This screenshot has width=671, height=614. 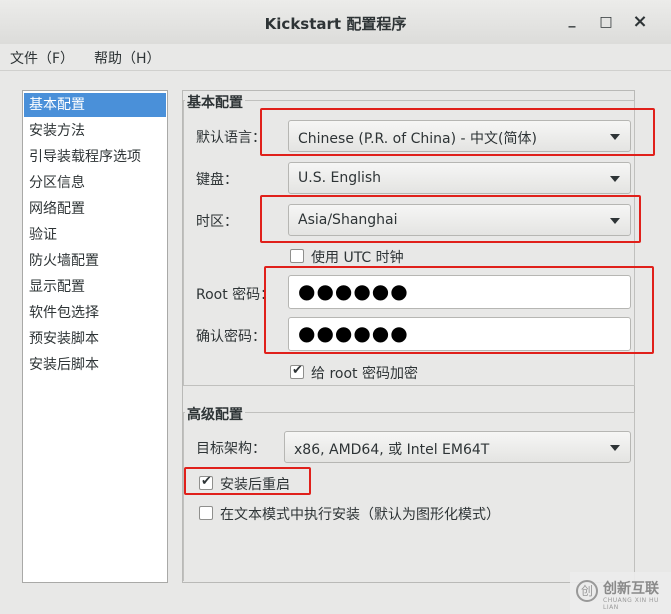 I want to click on root-password-label: Root 密码：, so click(x=235, y=295).